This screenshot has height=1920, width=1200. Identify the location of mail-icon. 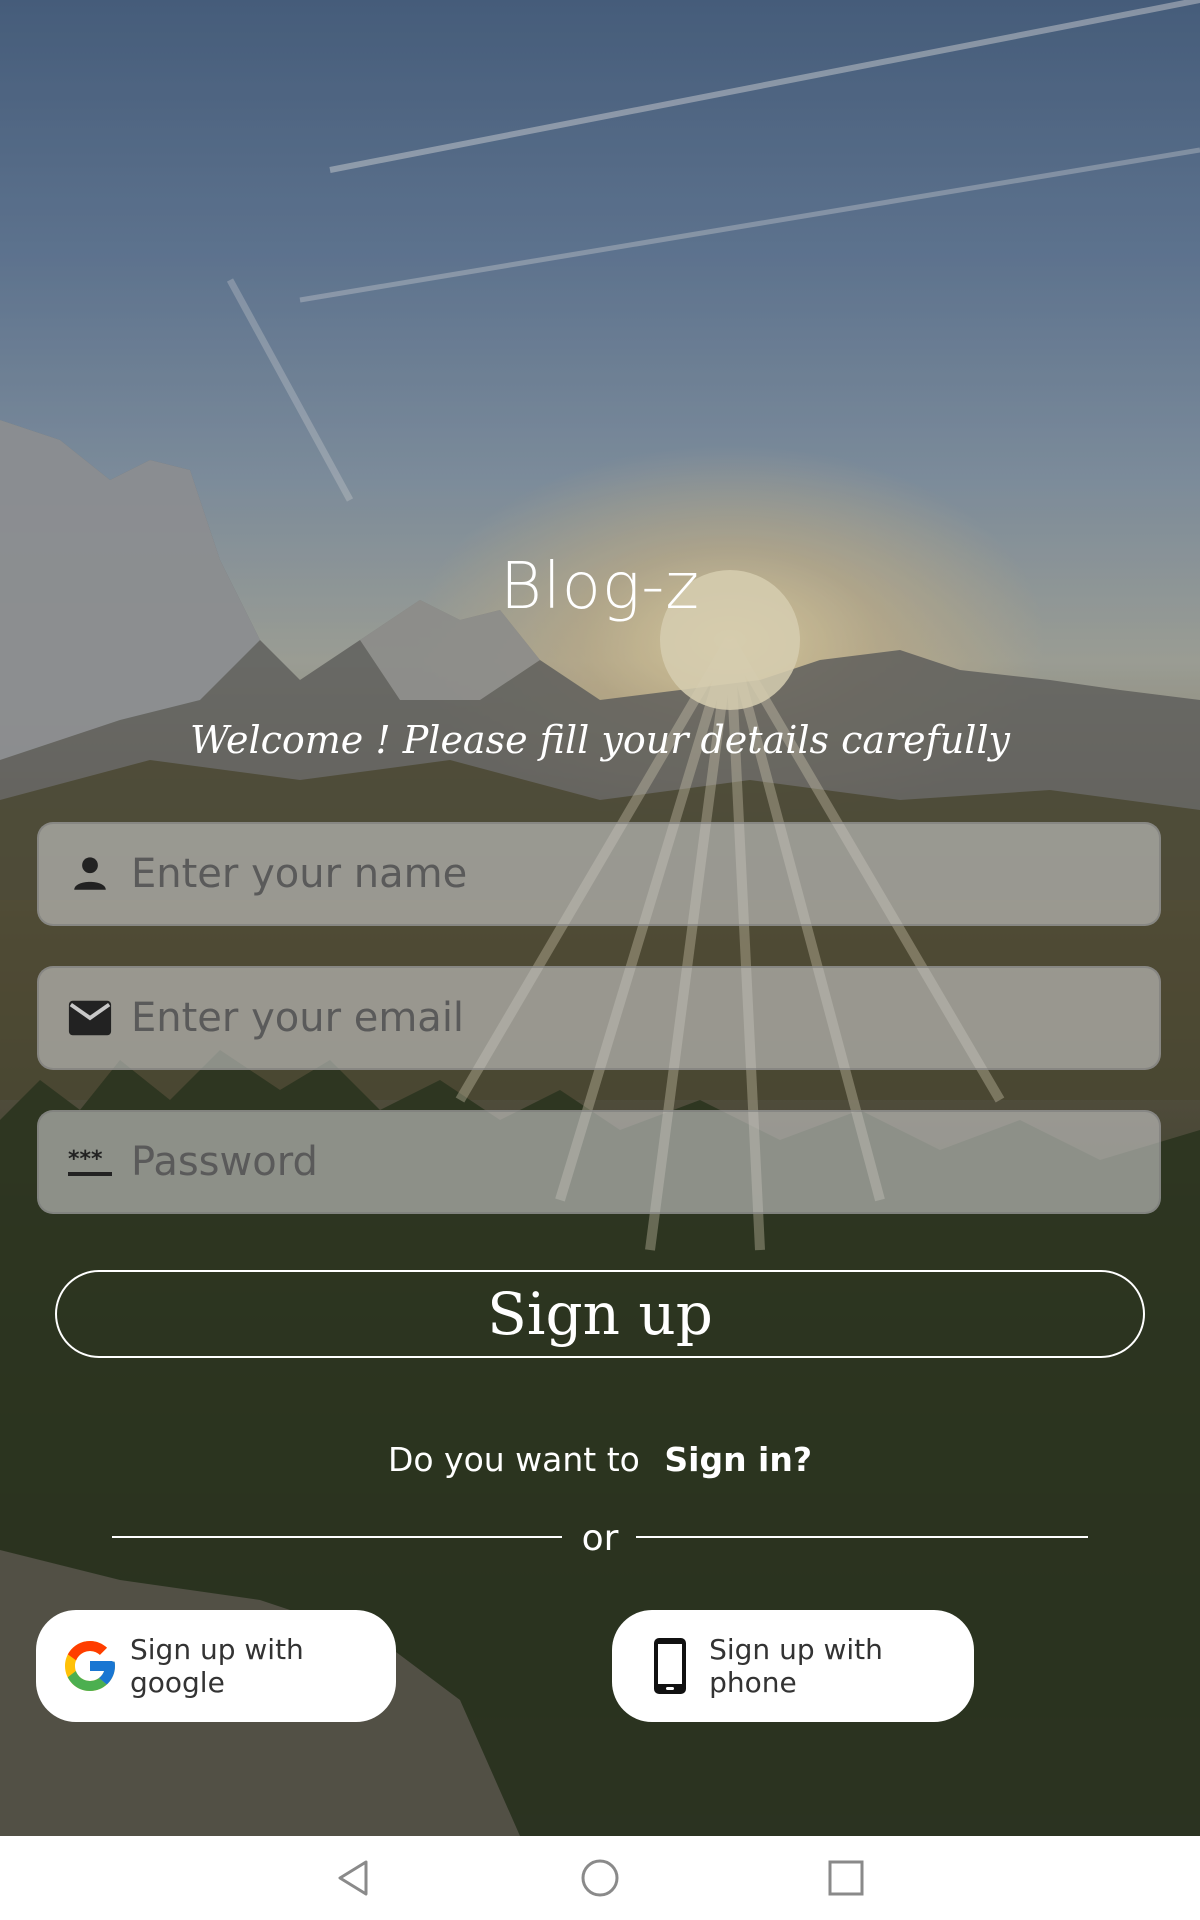
(90, 1018).